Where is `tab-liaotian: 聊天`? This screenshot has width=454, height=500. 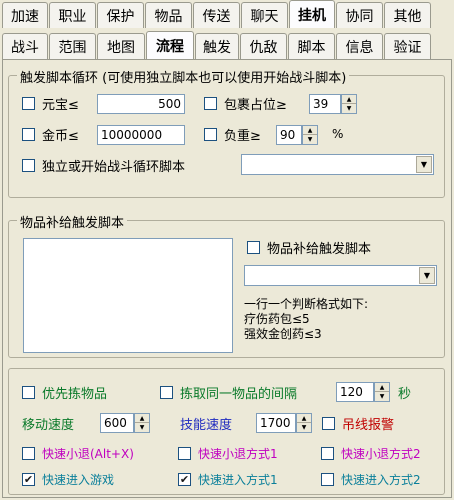
tab-liaotian: 聊天 is located at coordinates (264, 15).